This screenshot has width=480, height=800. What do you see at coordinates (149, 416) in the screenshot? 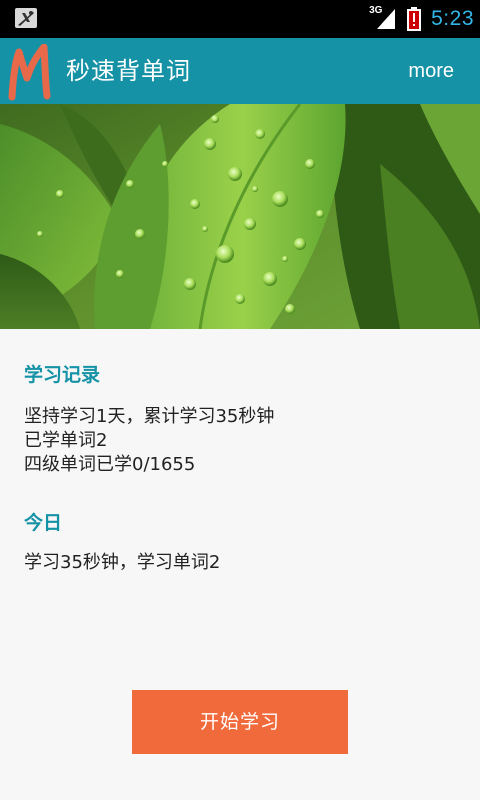
I see `record-line-streak: 坚持学习1天，累计学习35秒钟` at bounding box center [149, 416].